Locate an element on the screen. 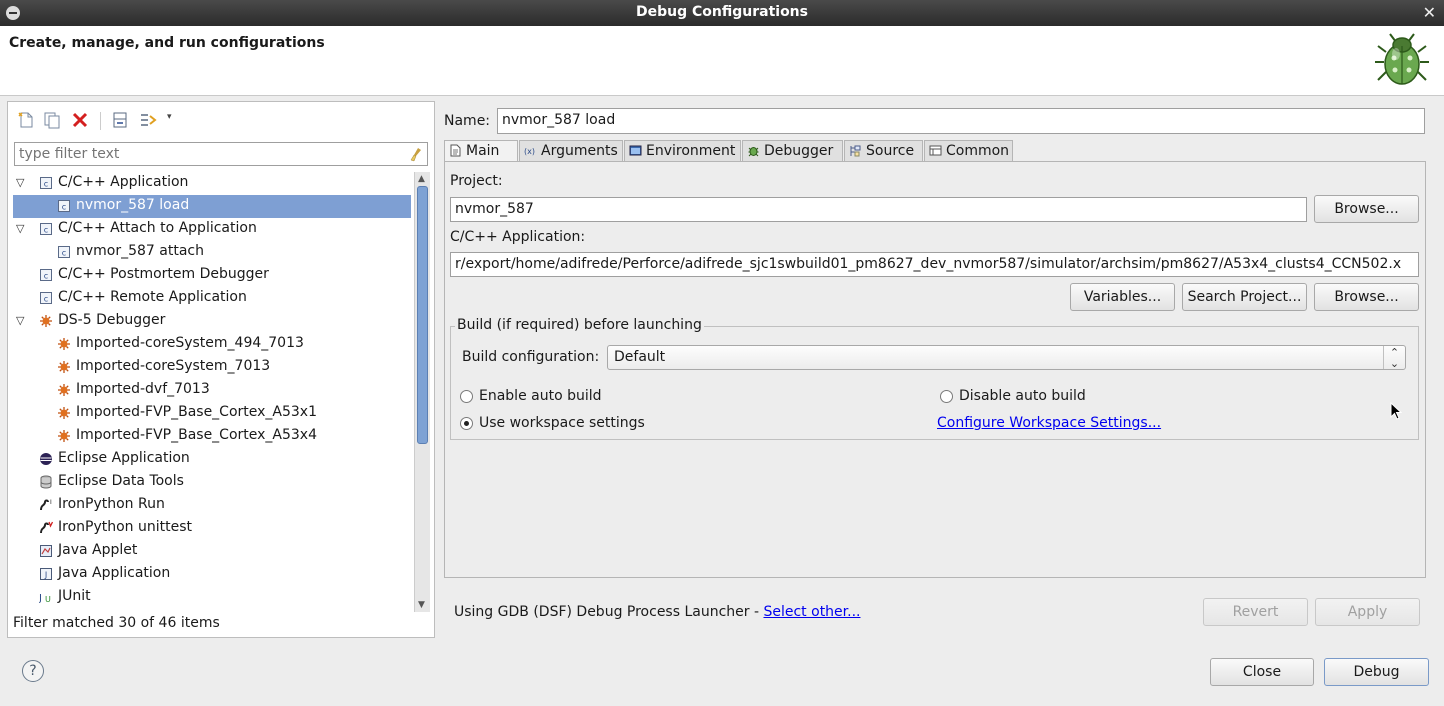 The width and height of the screenshot is (1444, 706). tree-item: ▽ c C/C++ Application is located at coordinates (212, 183).